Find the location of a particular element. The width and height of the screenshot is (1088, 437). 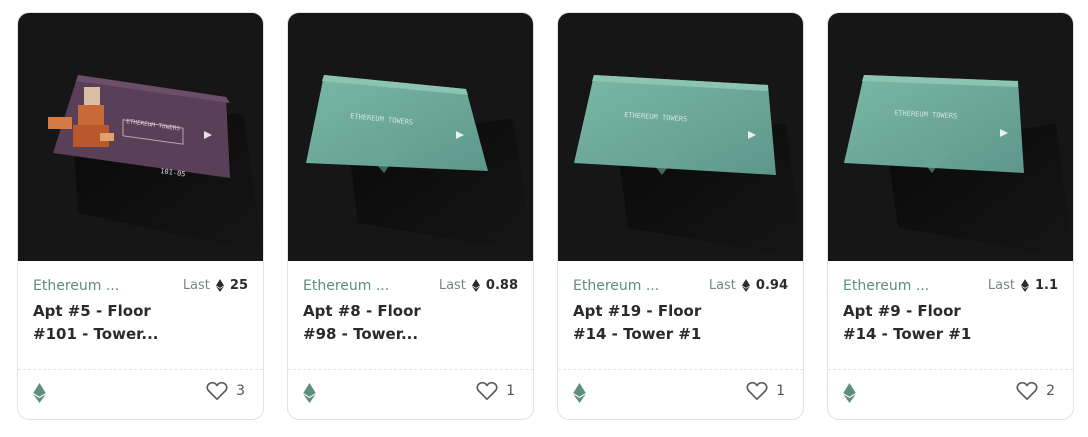

nft-card-artwork: ETHEREUM TOWERS 101-05 is located at coordinates (155, 164).